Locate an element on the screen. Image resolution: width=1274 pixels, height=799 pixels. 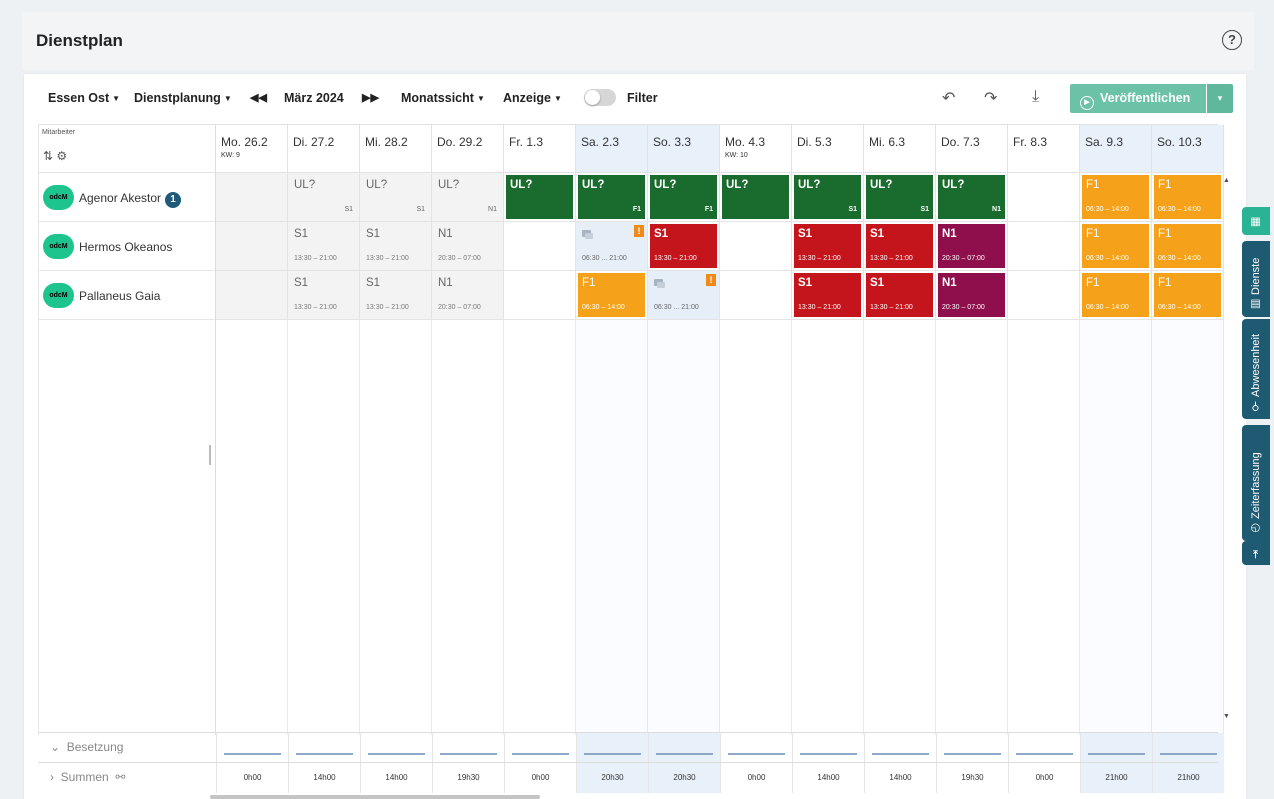
planning-dropdown: Dienstplanung ▼ is located at coordinates (183, 98).